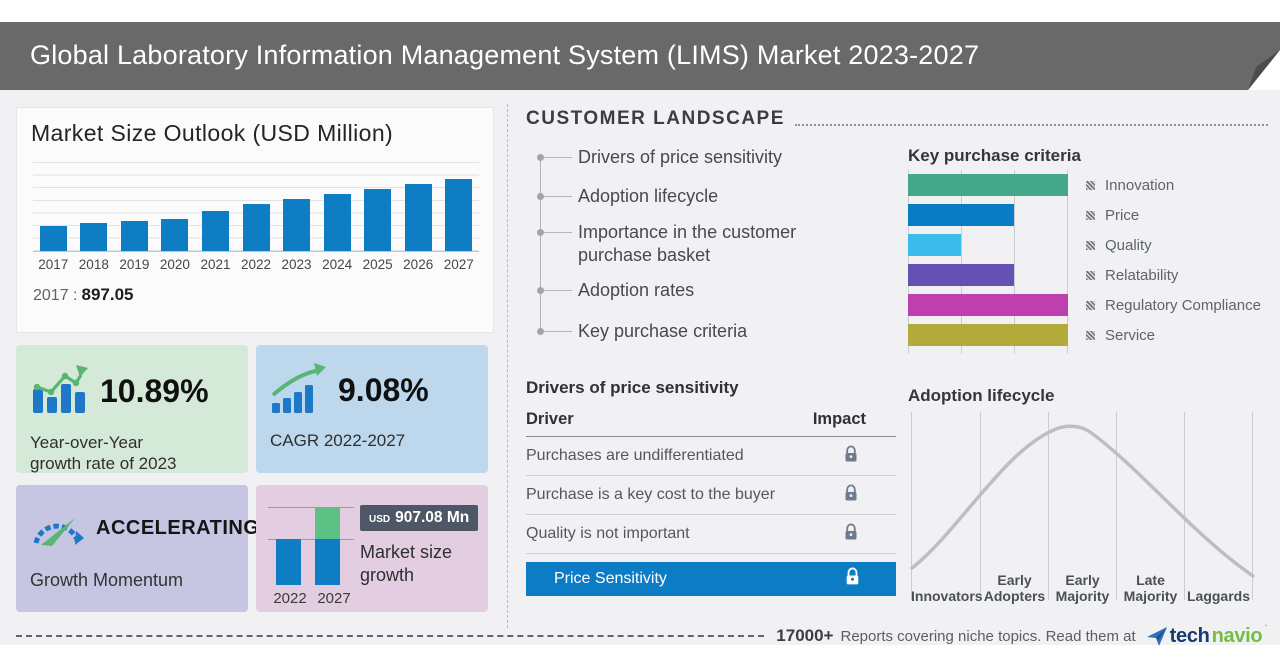 The image size is (1280, 670). Describe the element at coordinates (418, 217) in the screenshot. I see `market-bar-2026` at that location.